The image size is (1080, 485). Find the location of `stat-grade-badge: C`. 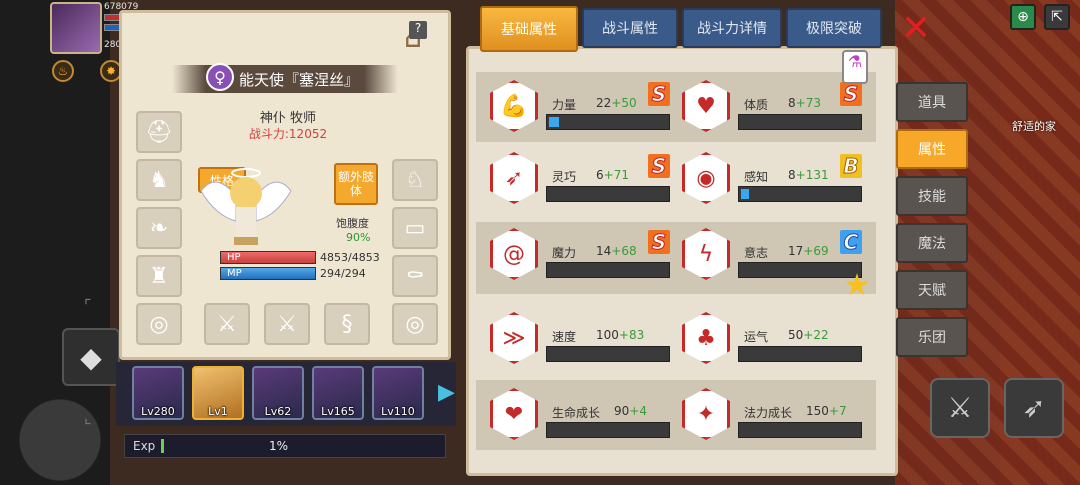

stat-grade-badge: C is located at coordinates (851, 242).